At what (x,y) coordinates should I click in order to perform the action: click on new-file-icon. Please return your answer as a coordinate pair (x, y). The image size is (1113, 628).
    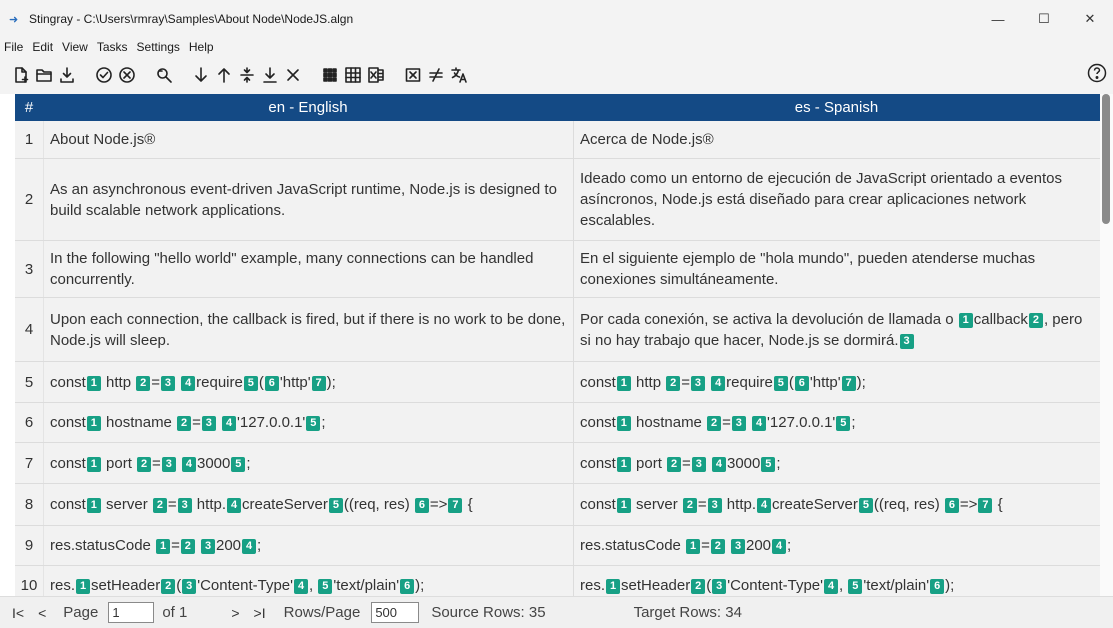
    Looking at the image, I should click on (21, 75).